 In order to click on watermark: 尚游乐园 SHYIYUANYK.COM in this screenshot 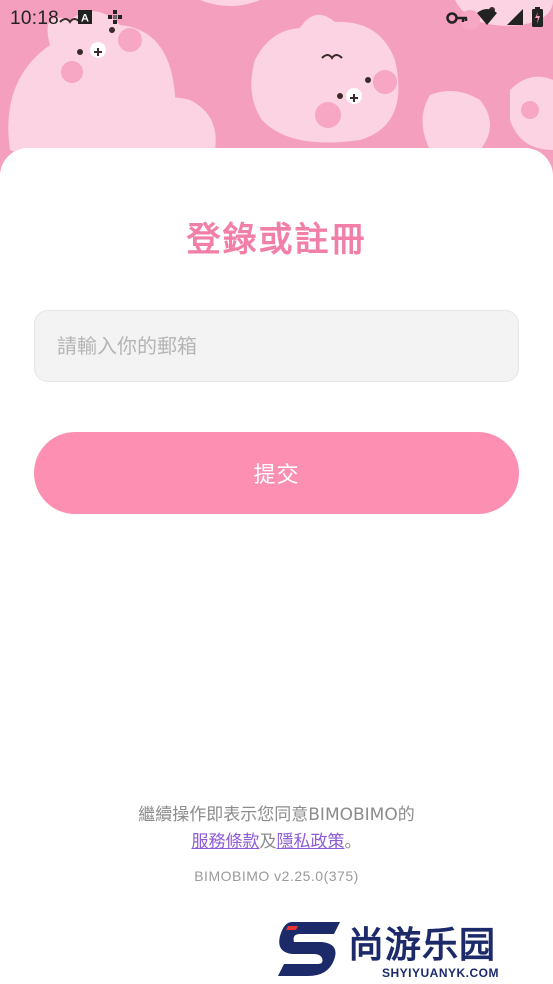, I will do `click(414, 949)`.